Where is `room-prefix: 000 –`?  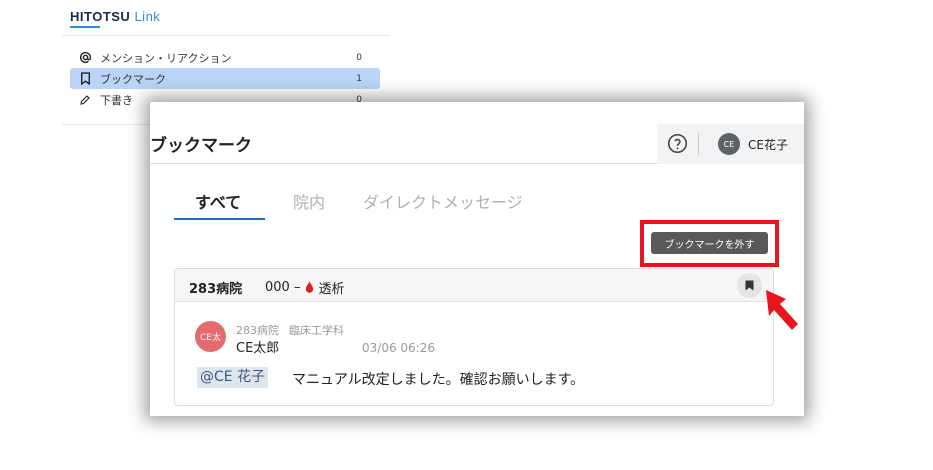
room-prefix: 000 – is located at coordinates (283, 287).